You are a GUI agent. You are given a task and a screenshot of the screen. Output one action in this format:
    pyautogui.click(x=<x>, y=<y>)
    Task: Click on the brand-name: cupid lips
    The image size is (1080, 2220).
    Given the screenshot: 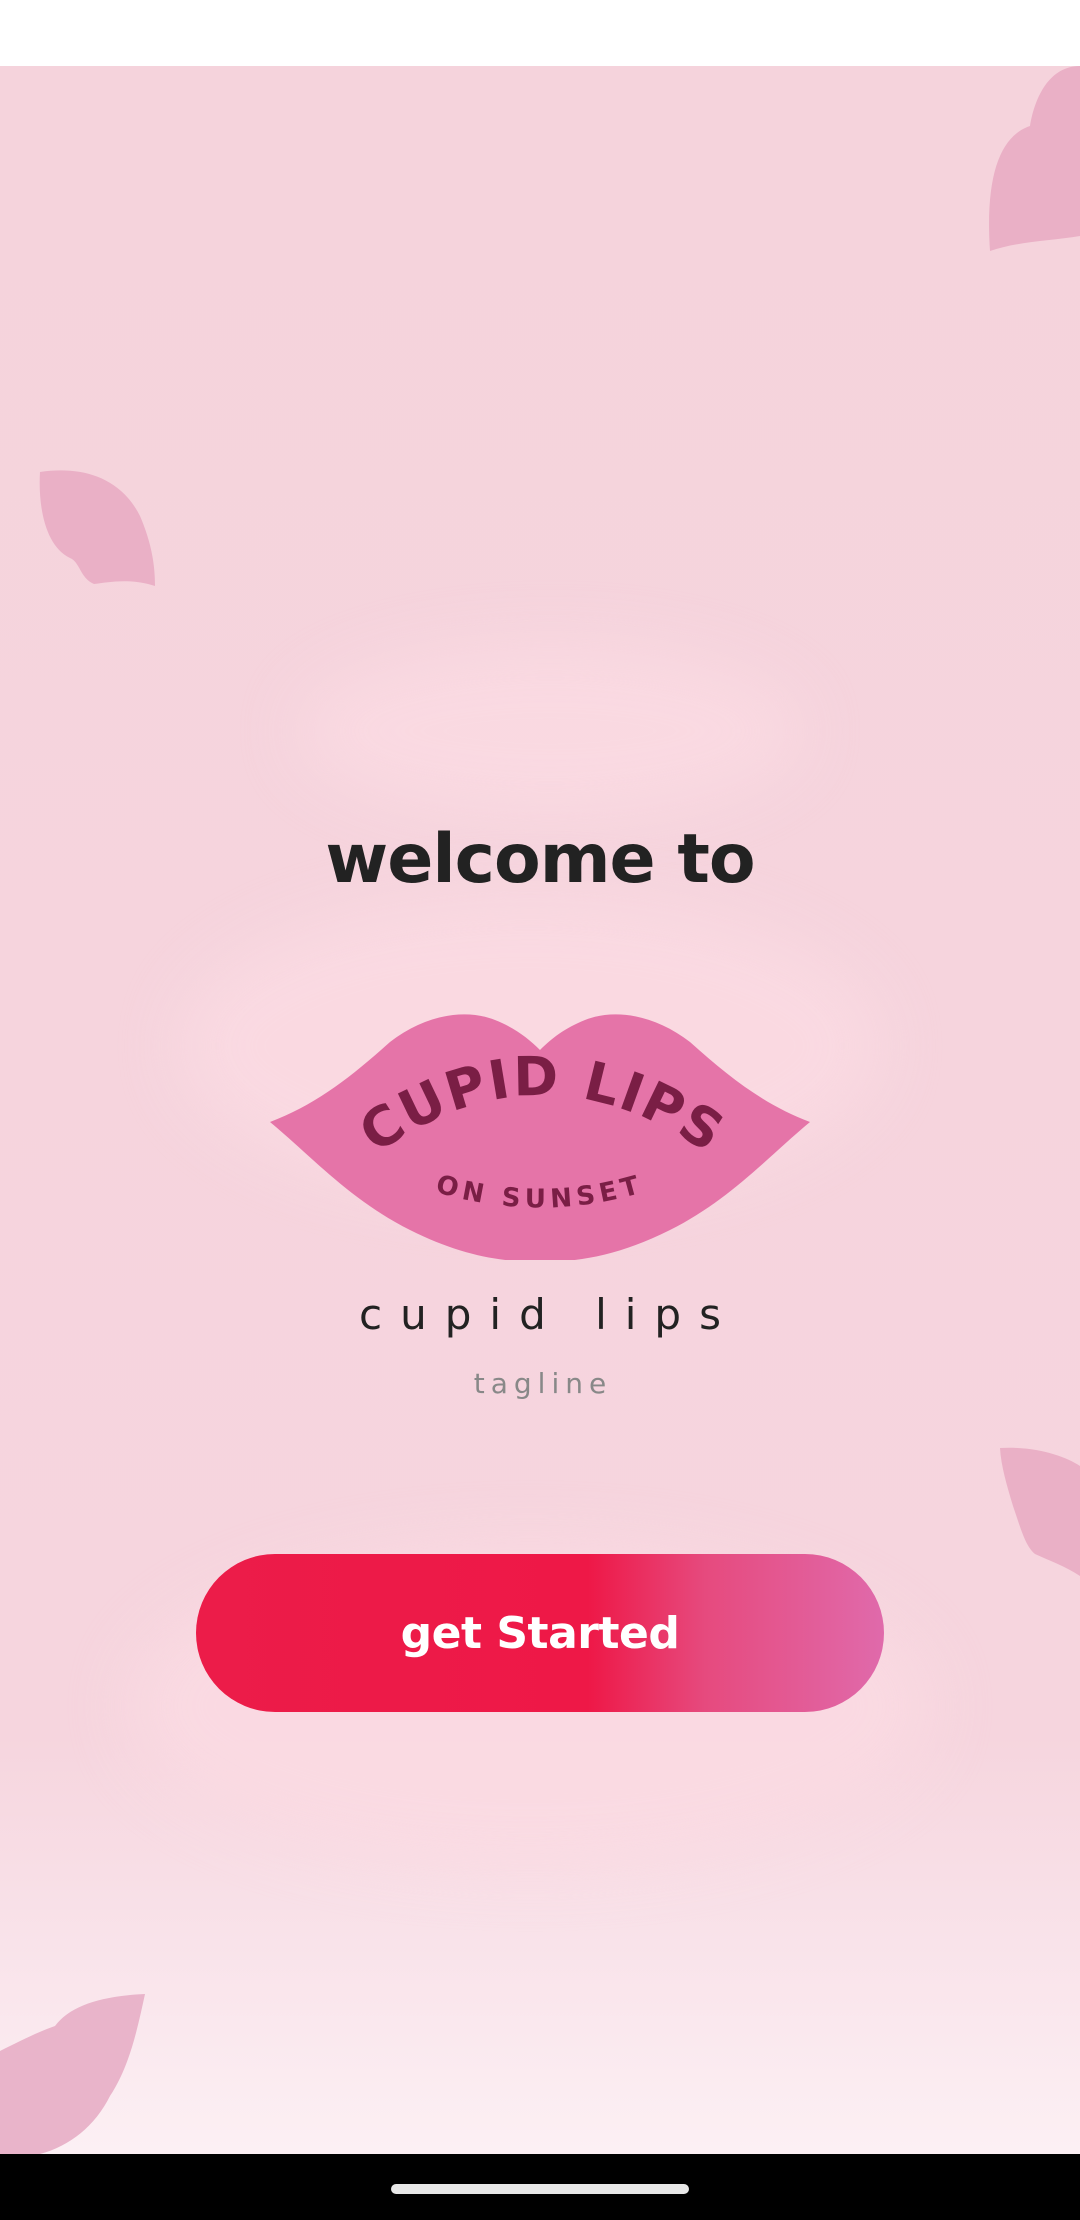 What is the action you would take?
    pyautogui.click(x=549, y=1314)
    